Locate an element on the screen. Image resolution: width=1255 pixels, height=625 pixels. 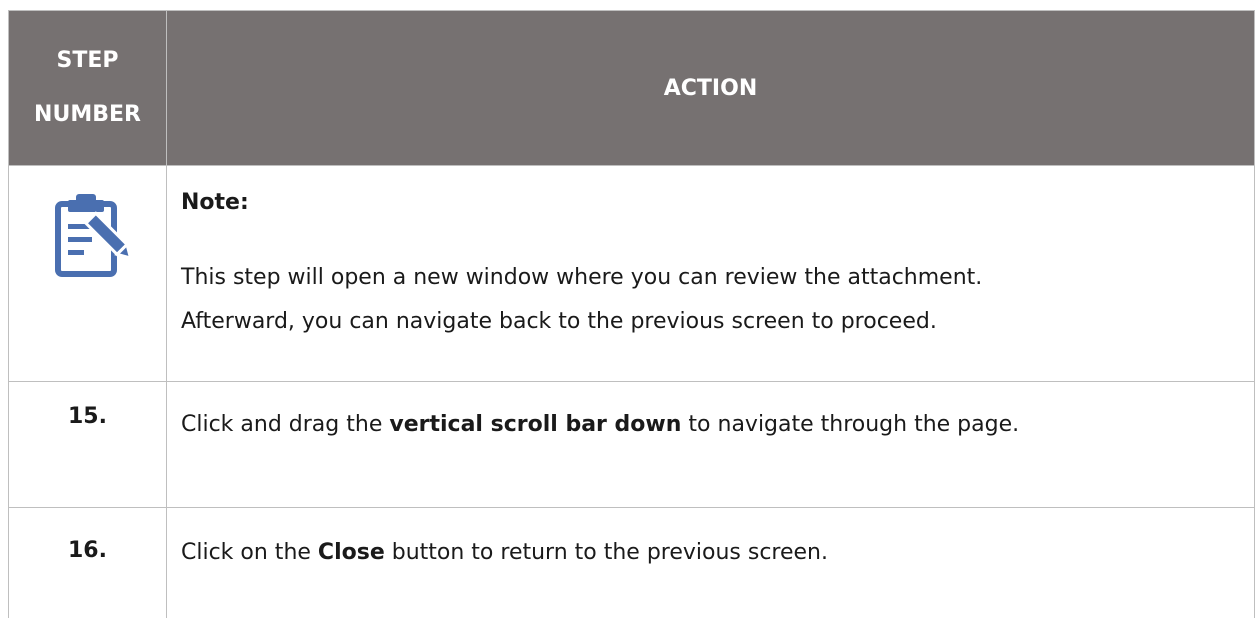
note-title: Note: is located at coordinates (215, 202).